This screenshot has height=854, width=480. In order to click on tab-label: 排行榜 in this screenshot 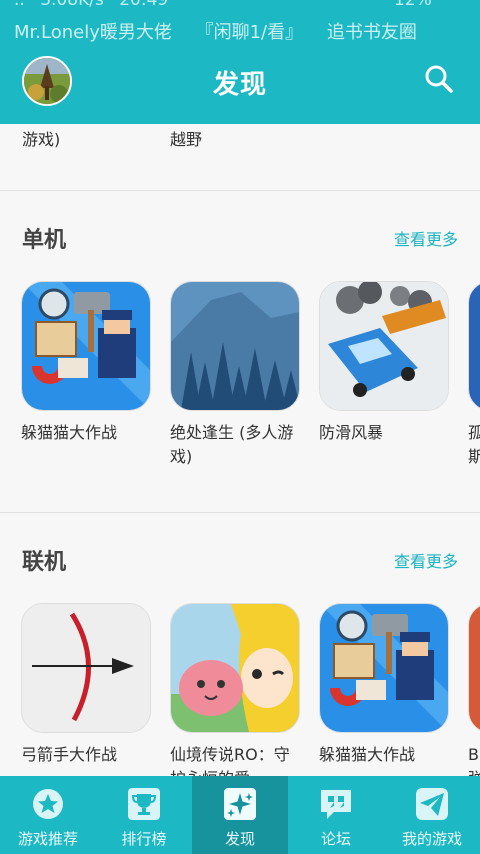, I will do `click(144, 839)`.